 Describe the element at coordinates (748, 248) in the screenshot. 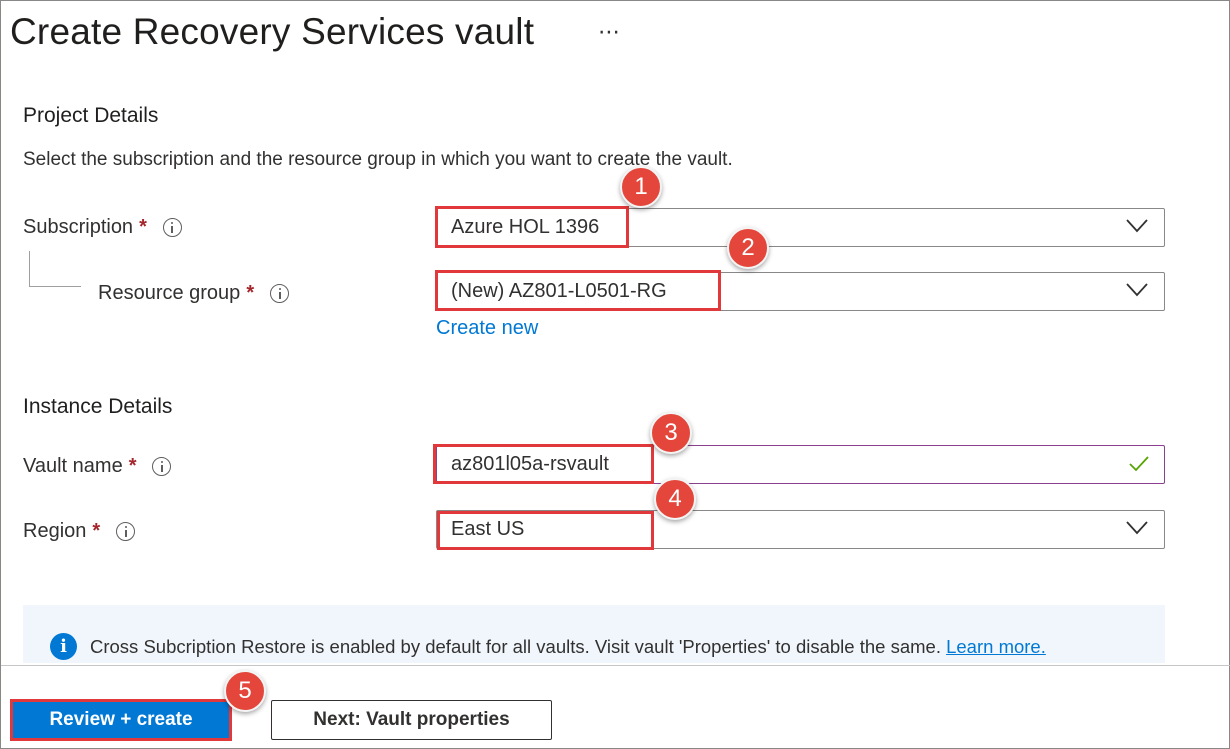

I see `step-badge-2: 2` at that location.